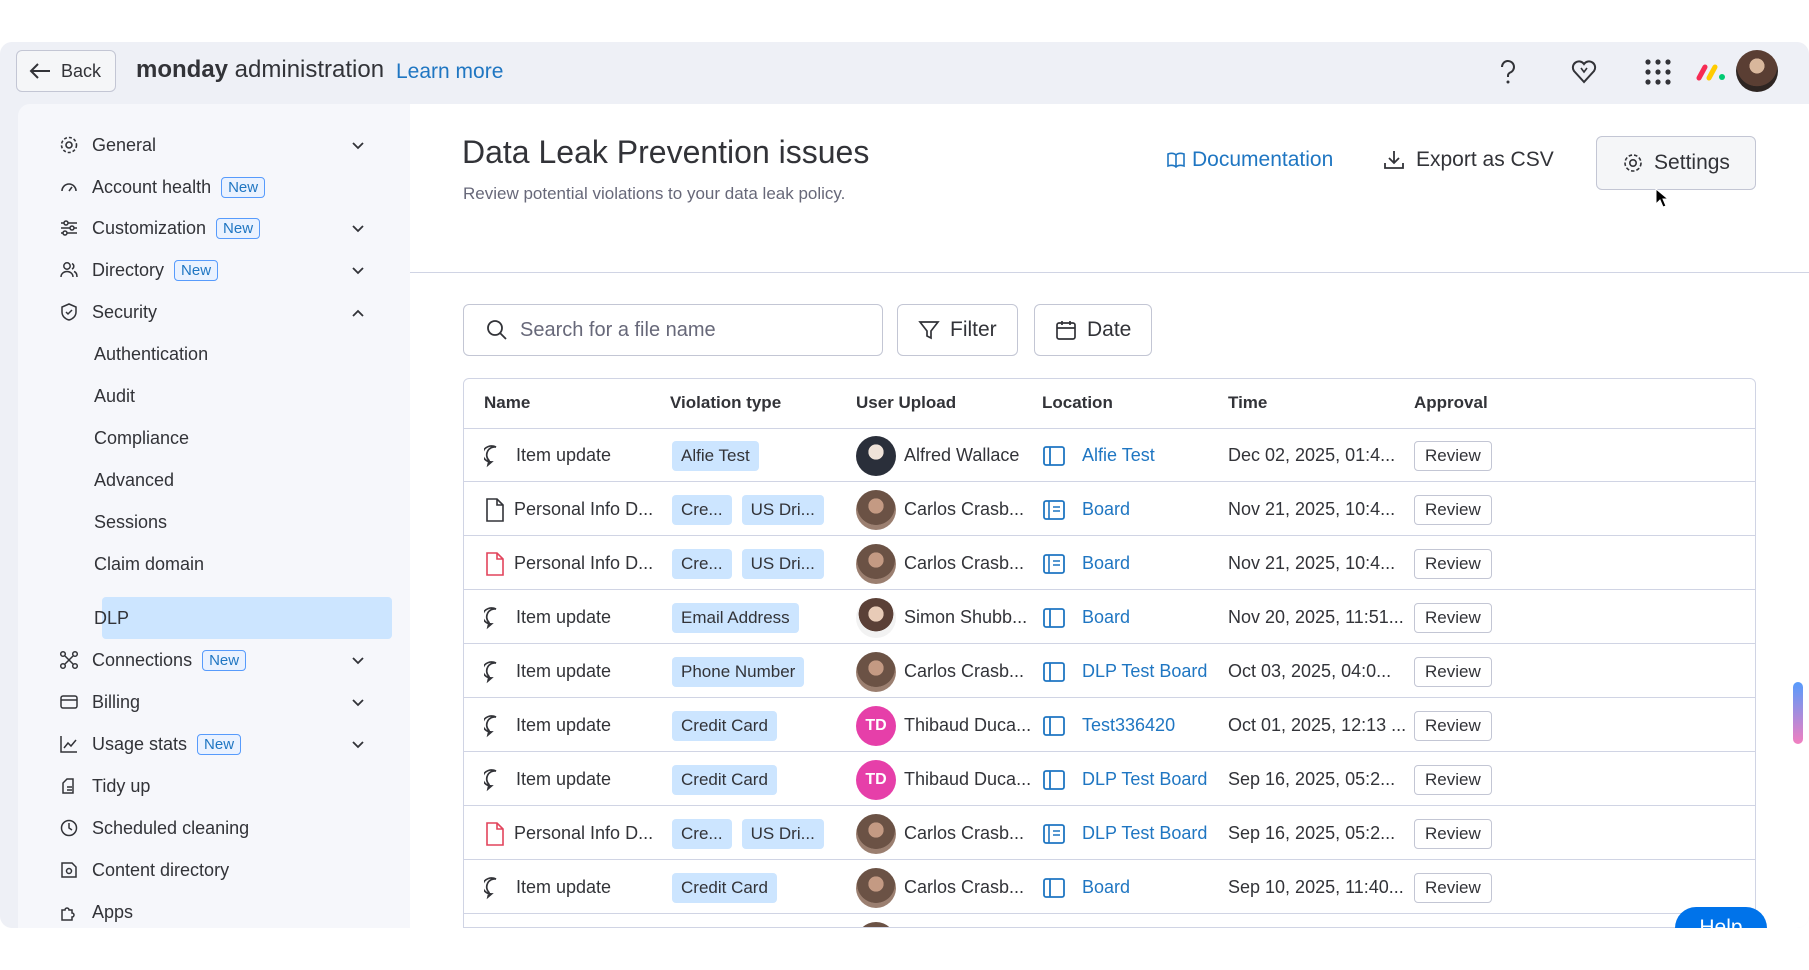  I want to click on violation-type-cell: Email Address, so click(740, 617).